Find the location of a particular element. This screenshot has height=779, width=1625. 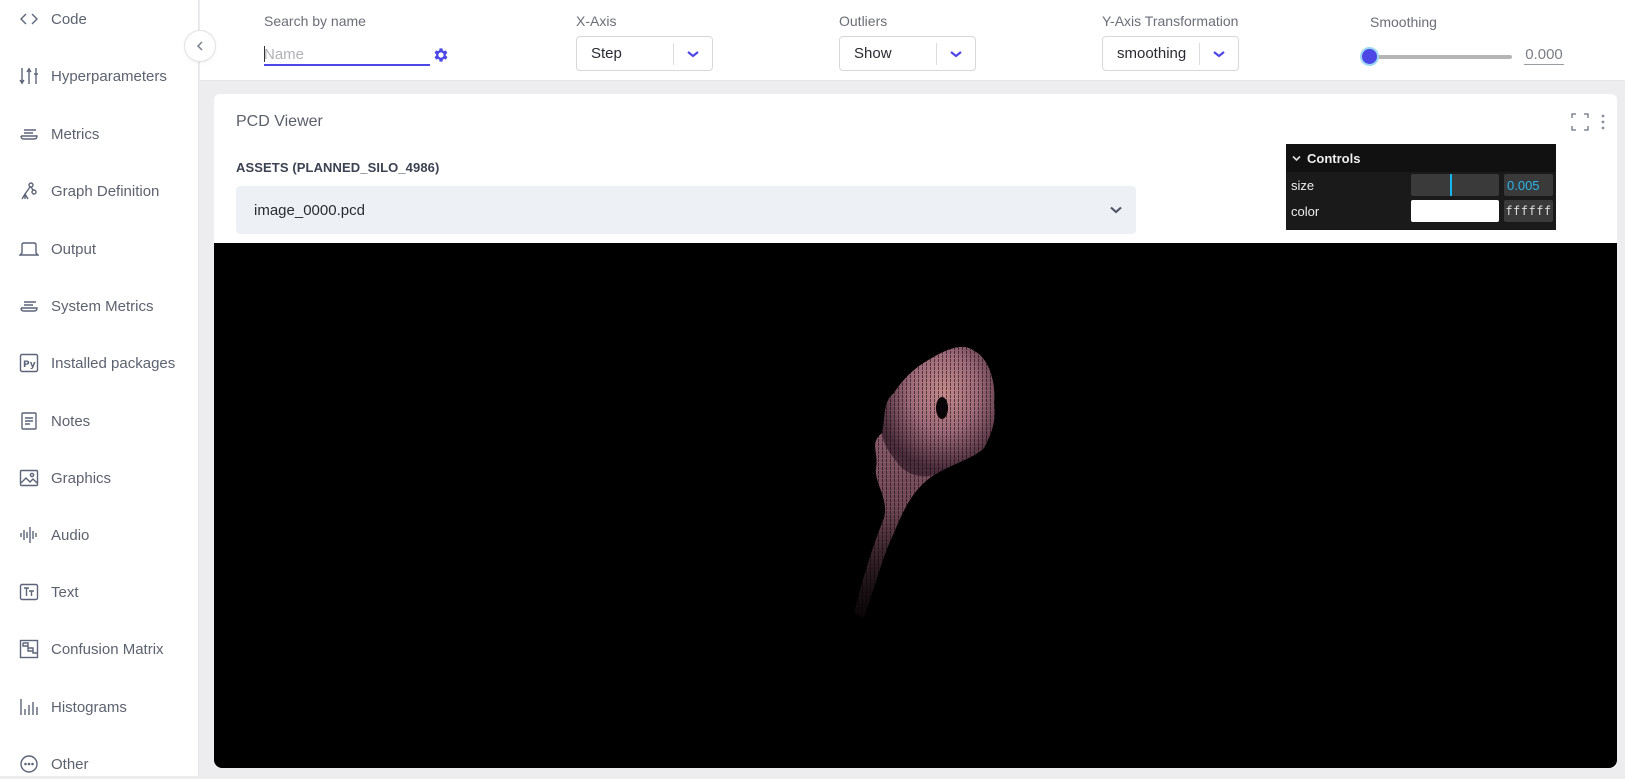

sidebar-item-notes: Notes is located at coordinates (54, 421).